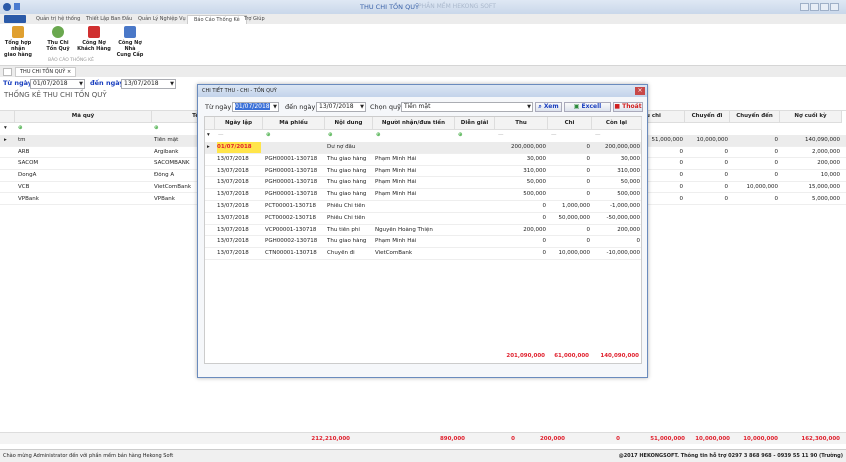  I want to click on col-ma-quy: Mã quỹ, so click(83, 117).